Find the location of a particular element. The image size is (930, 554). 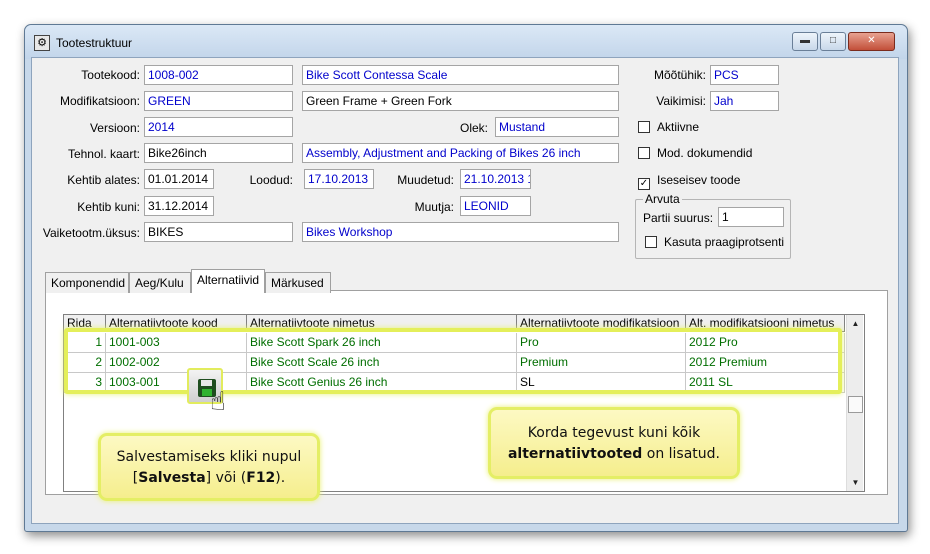

kasuta-praagiprotsenti-label: Kasuta praagiprotsenti is located at coordinates (724, 242).